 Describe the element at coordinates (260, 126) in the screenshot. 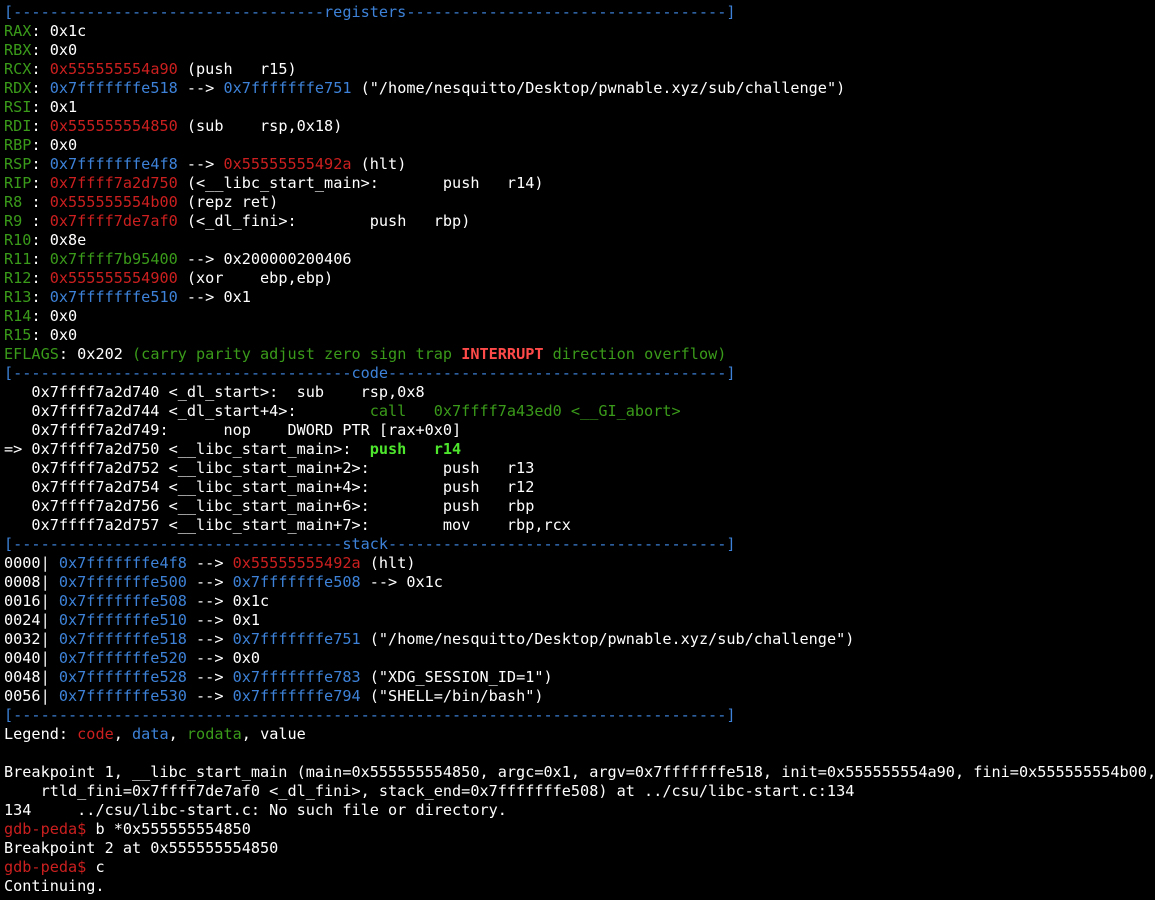

I see `register-line-segment: (sub rsp,0x18)` at that location.